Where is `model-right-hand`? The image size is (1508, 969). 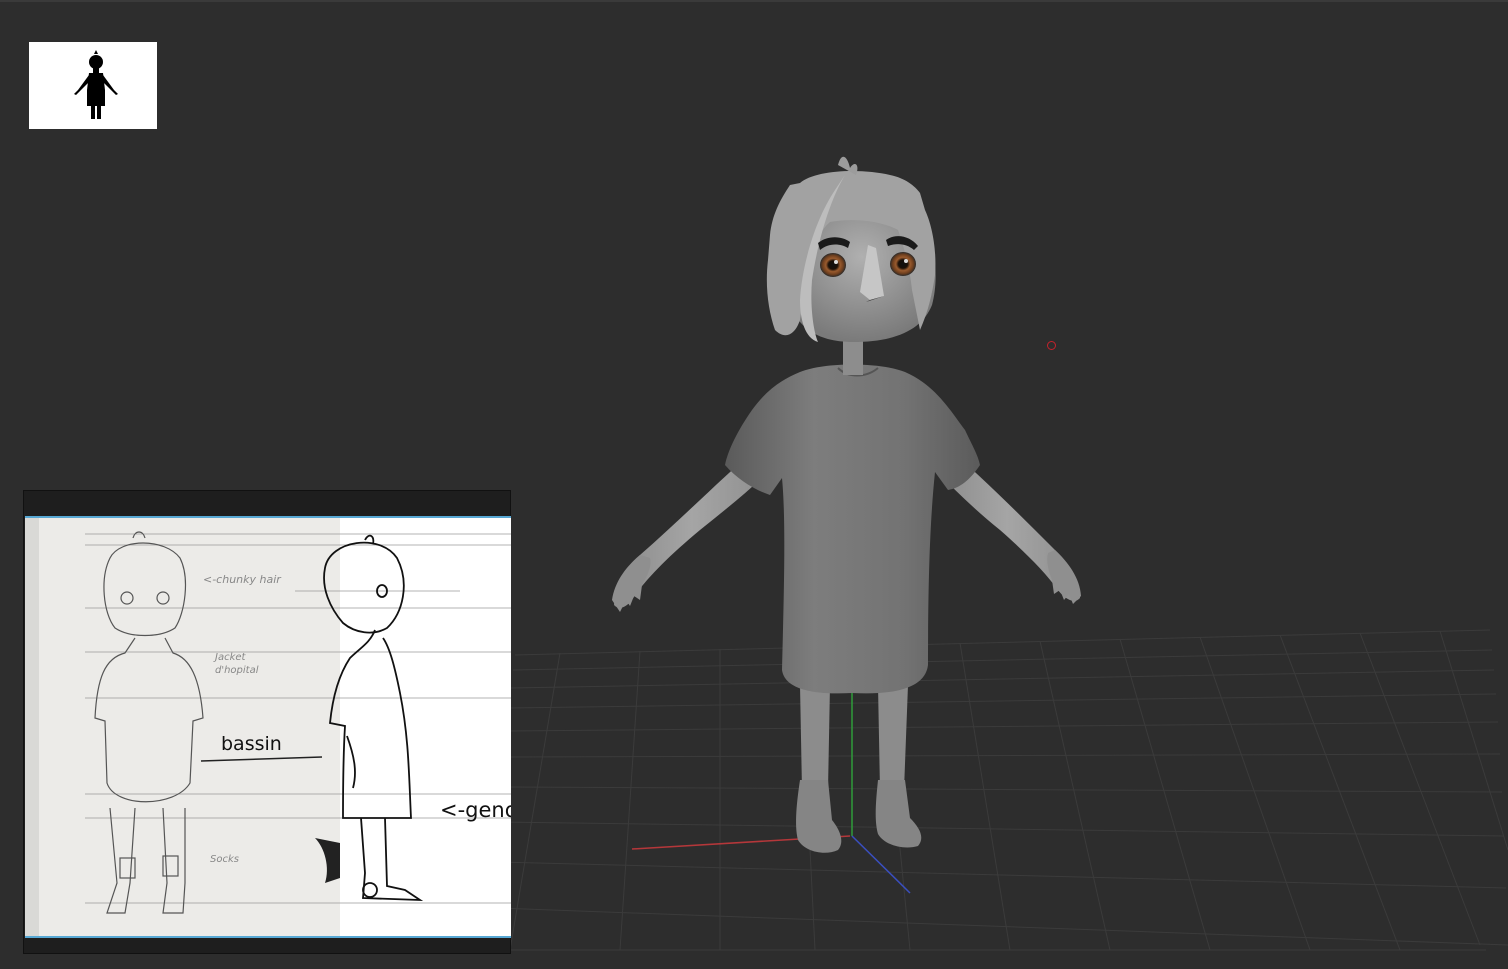 model-right-hand is located at coordinates (1064, 577).